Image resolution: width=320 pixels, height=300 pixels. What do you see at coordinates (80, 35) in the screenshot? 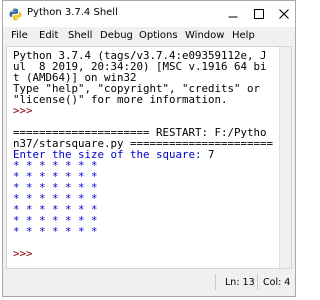
I see `menu-shell: Shell` at bounding box center [80, 35].